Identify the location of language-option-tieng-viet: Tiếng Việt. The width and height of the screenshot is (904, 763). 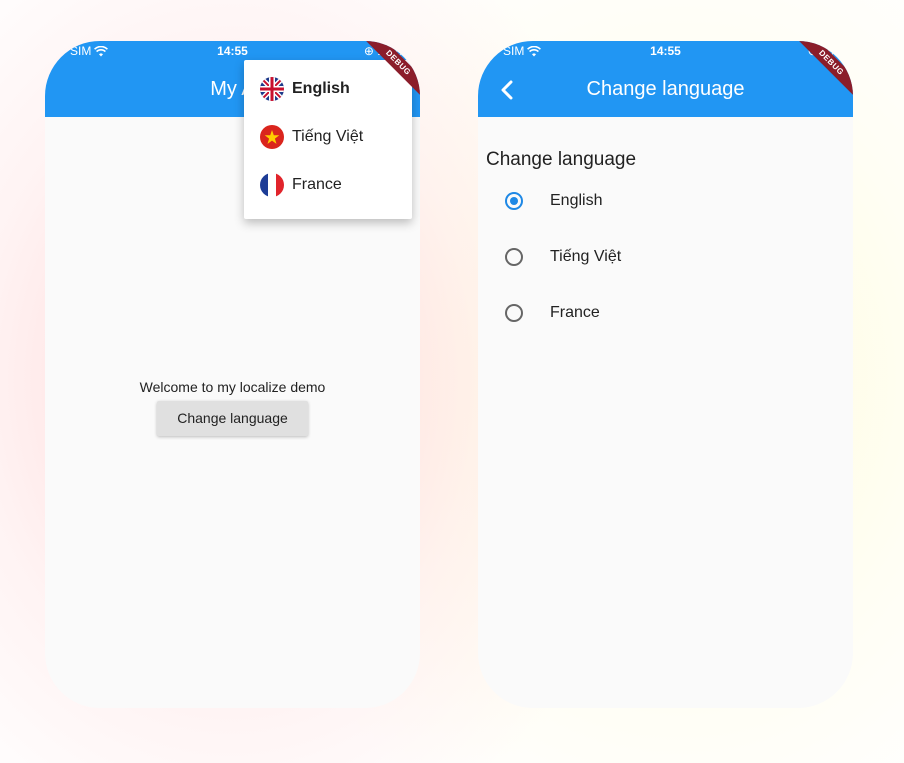
(665, 257).